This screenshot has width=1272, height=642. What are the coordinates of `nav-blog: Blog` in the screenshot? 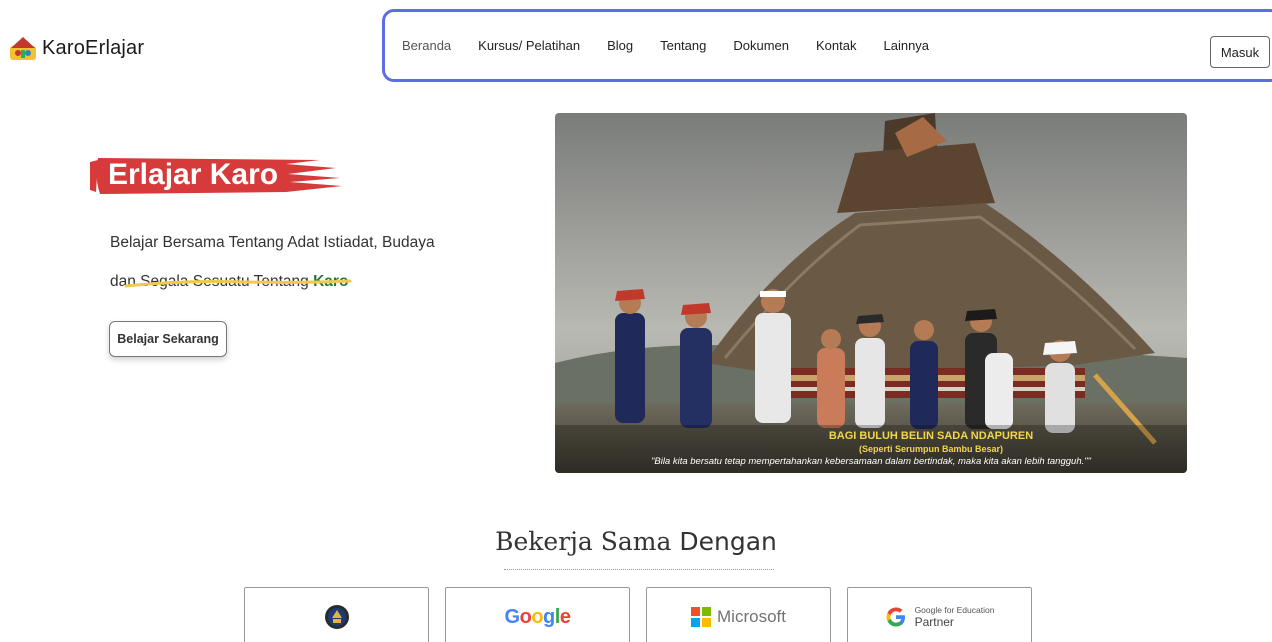 It's located at (620, 45).